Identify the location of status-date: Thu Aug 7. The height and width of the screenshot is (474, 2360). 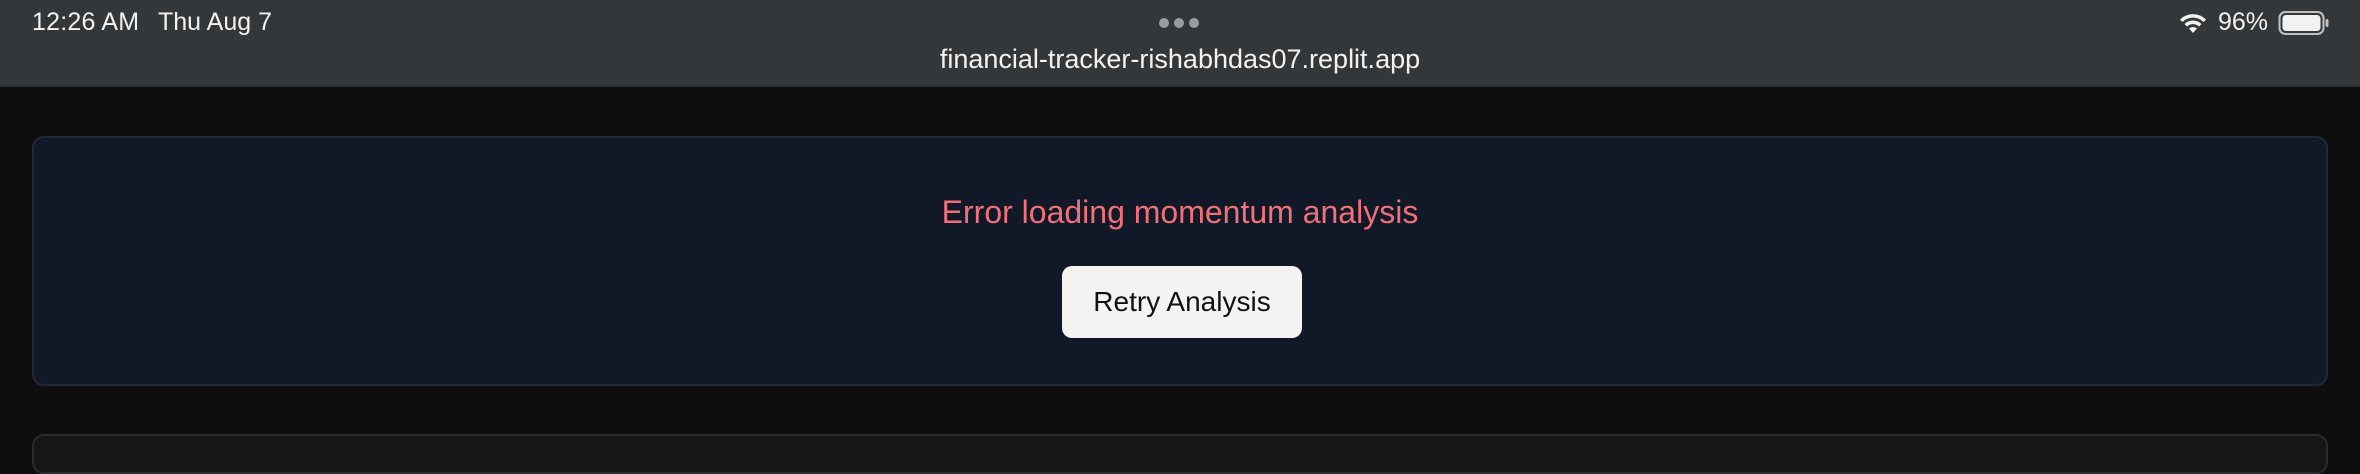
(215, 22).